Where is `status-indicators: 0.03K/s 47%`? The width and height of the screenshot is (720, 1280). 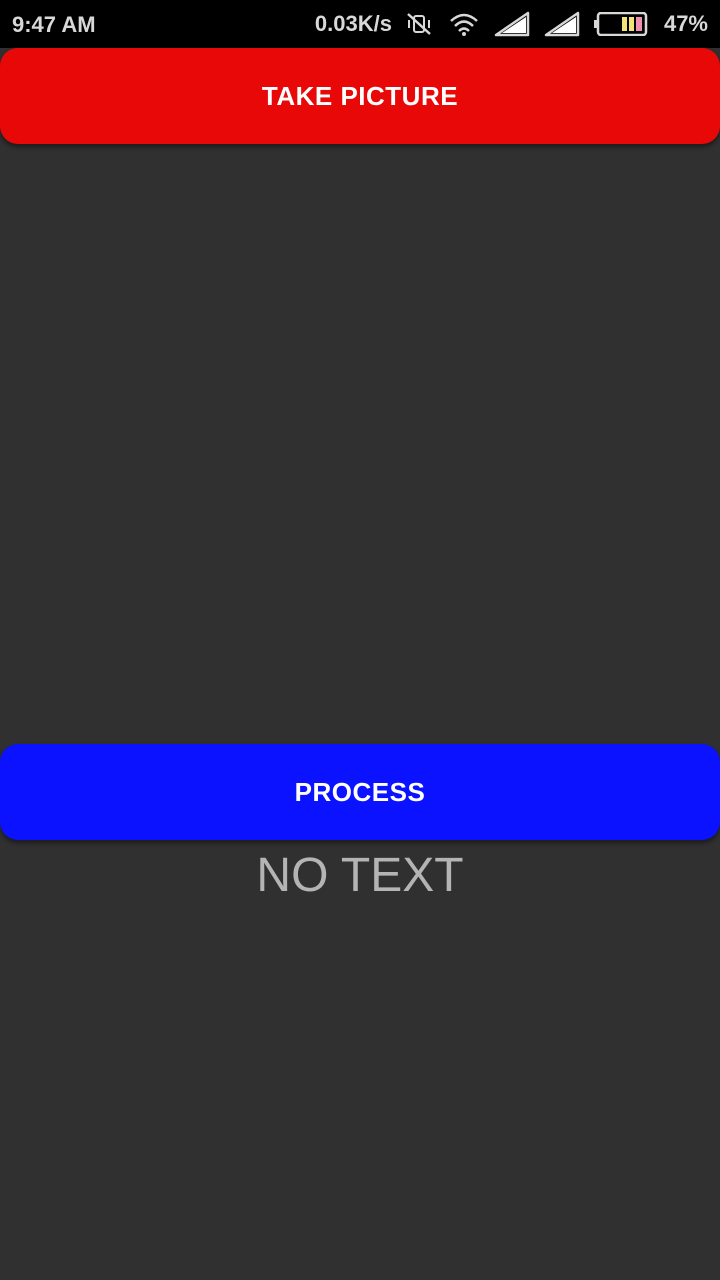 status-indicators: 0.03K/s 47% is located at coordinates (511, 24).